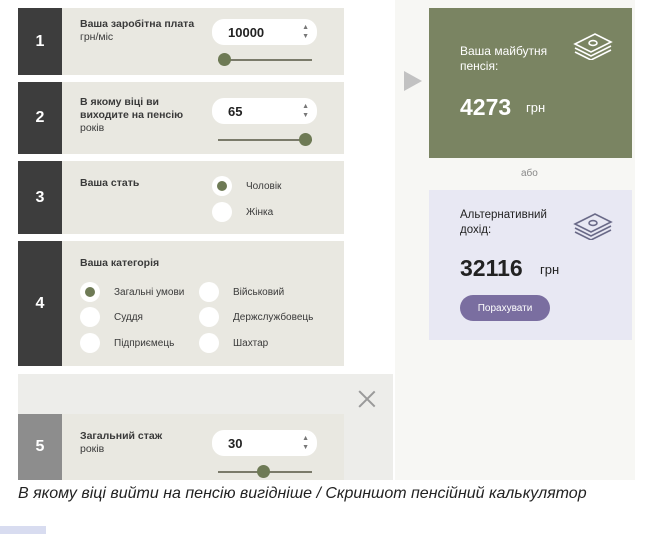 Image resolution: width=656 pixels, height=534 pixels. What do you see at coordinates (503, 222) in the screenshot?
I see `alt-income-label: Альтернативний дохід:` at bounding box center [503, 222].